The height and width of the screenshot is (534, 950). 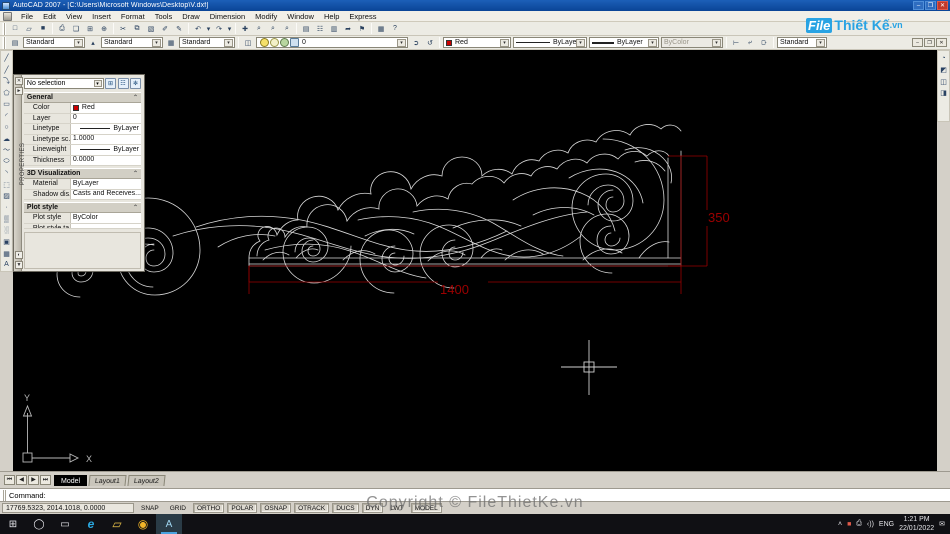 I want to click on spline-icon: 〜, so click(x=6, y=150).